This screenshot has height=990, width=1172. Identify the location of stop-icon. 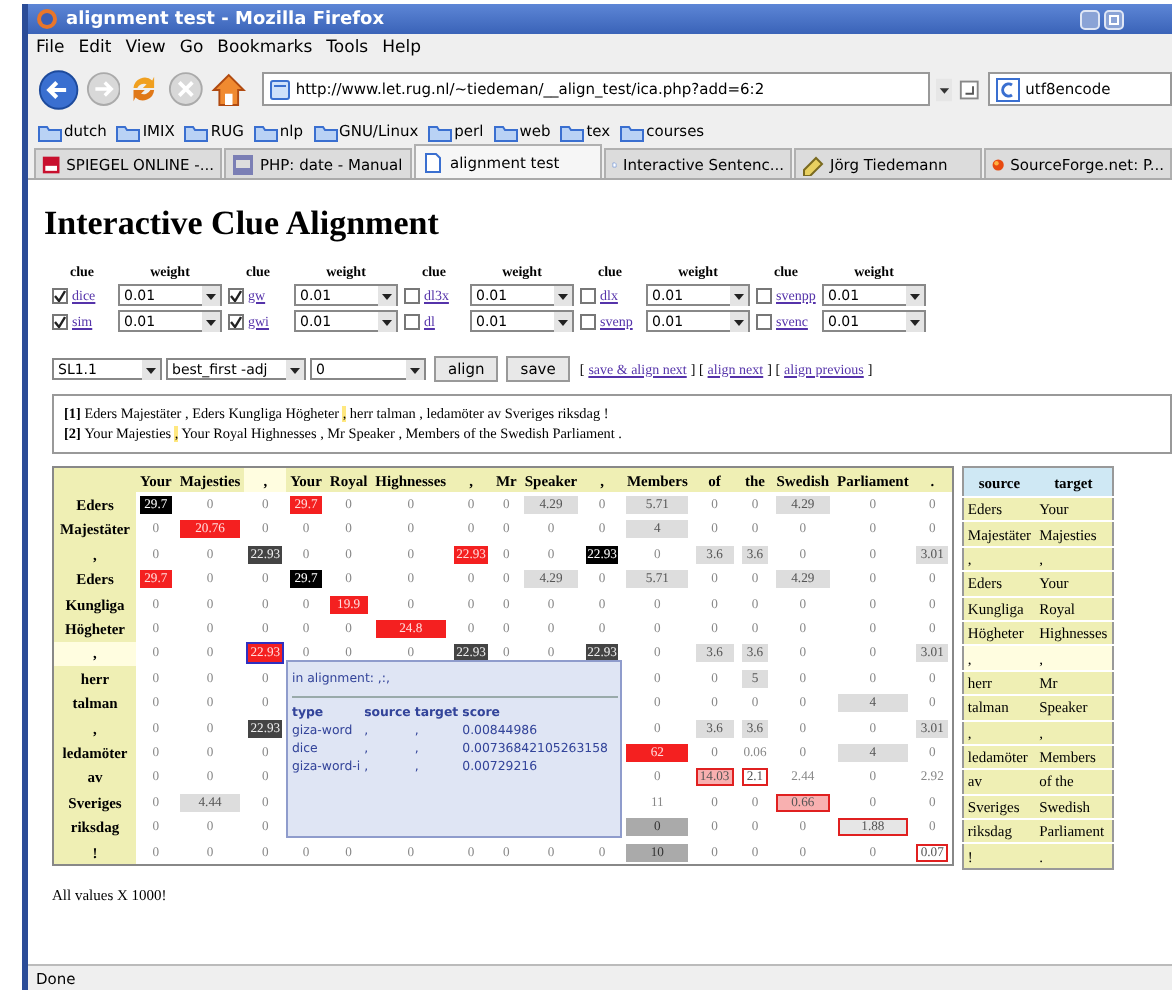
(186, 89).